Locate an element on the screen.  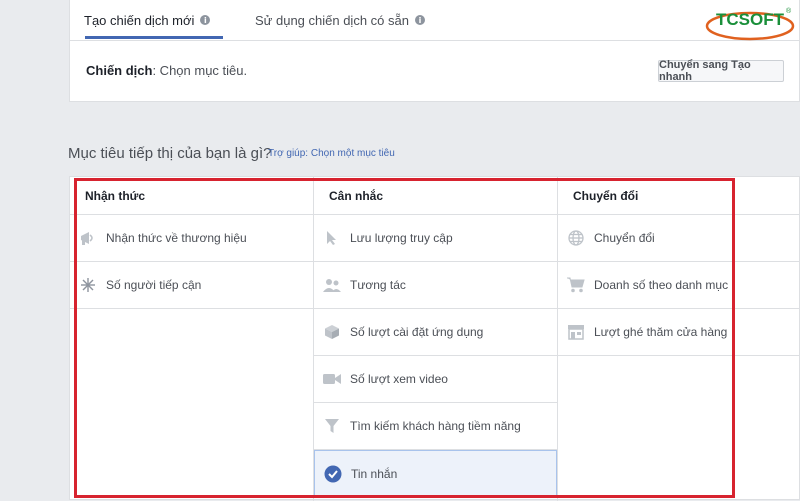
objective-video-views: Số lượt xem video is located at coordinates (435, 379).